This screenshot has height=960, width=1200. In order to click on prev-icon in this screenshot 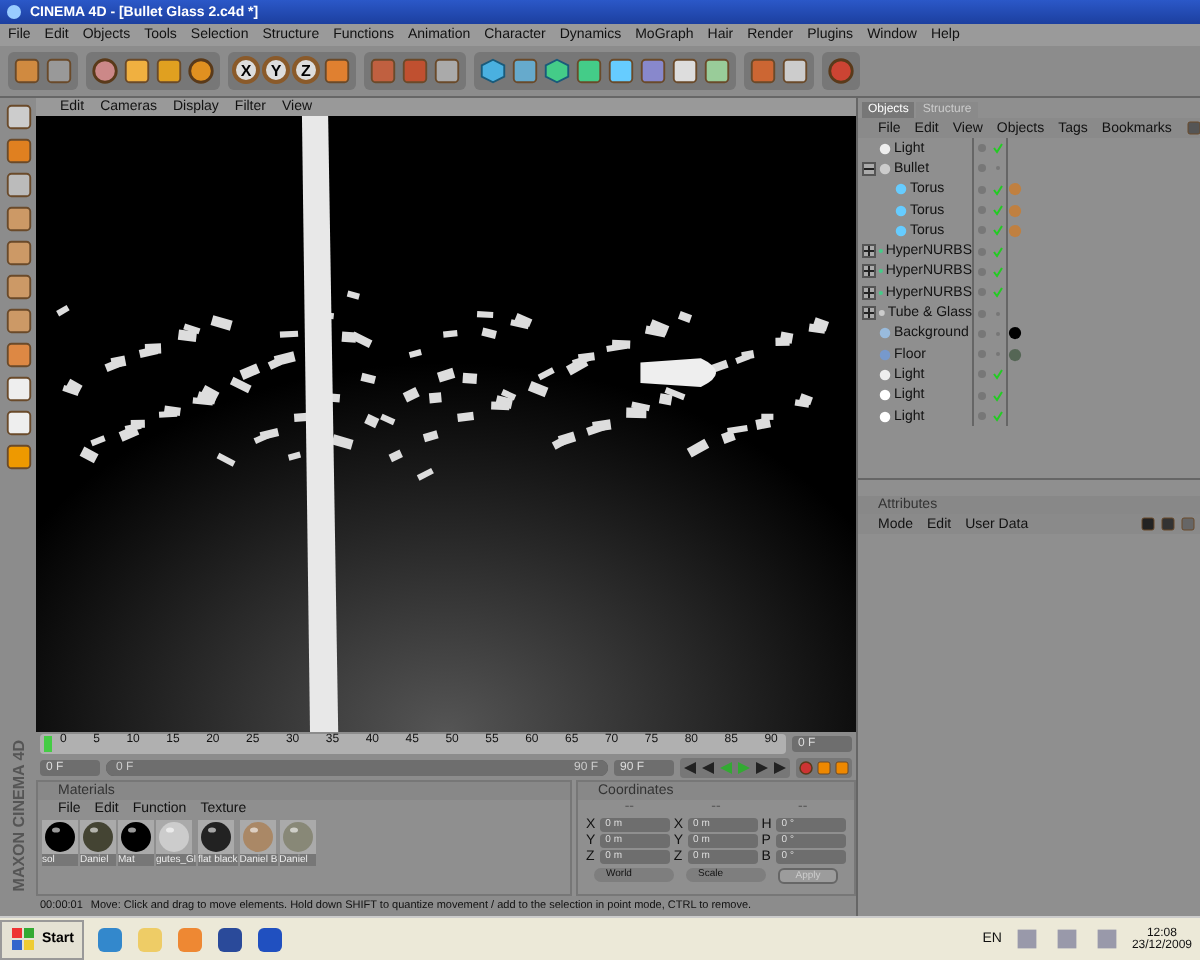, I will do `click(708, 768)`.